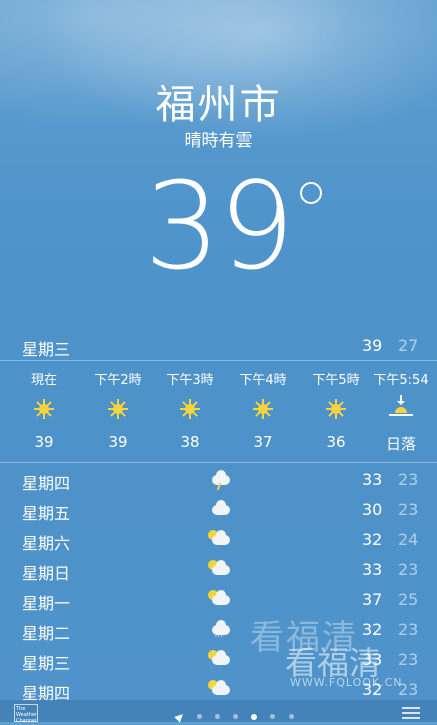 The height and width of the screenshot is (725, 437). Describe the element at coordinates (218, 345) in the screenshot. I see `today-summary: 星期三 39 27` at that location.